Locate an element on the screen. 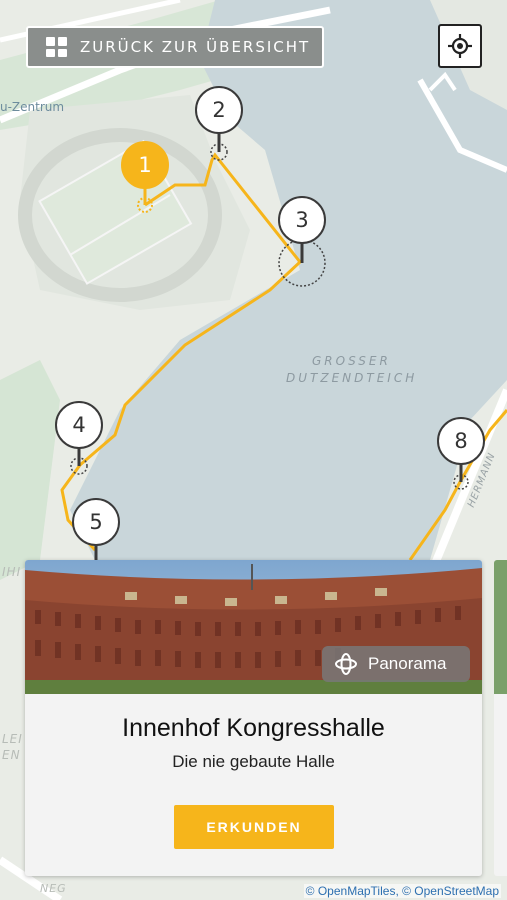 This screenshot has height=900, width=507. back-to-overview-button: ZURÜCK ZUR ÜBERSICHT is located at coordinates (175, 47).